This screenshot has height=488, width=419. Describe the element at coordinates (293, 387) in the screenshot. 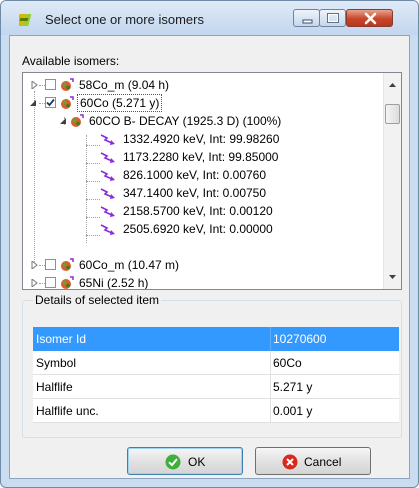

I see `details-value: 5.271 y` at that location.